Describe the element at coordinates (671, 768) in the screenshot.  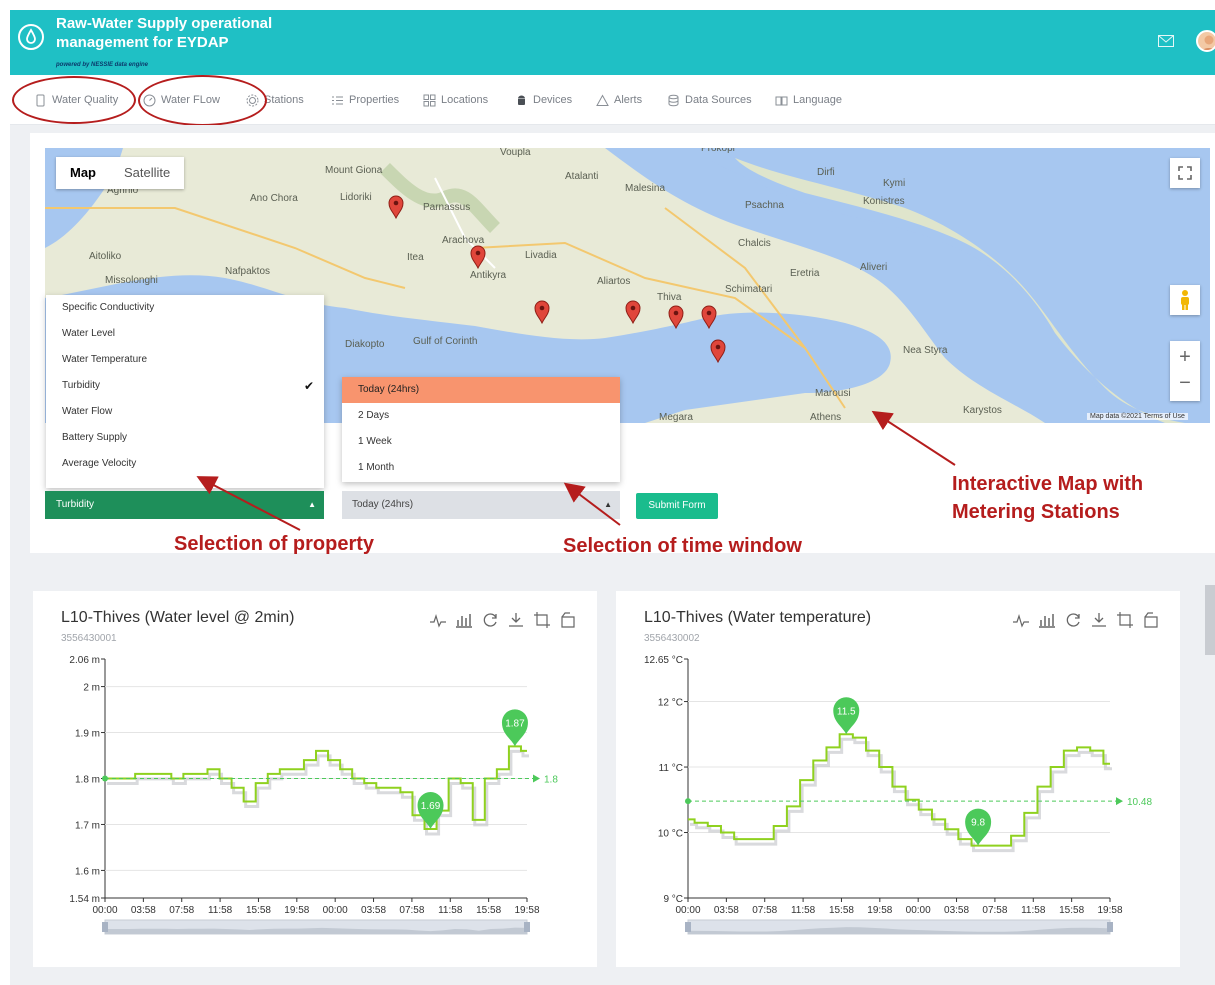
I see `y-tick-label: 11 °C` at that location.